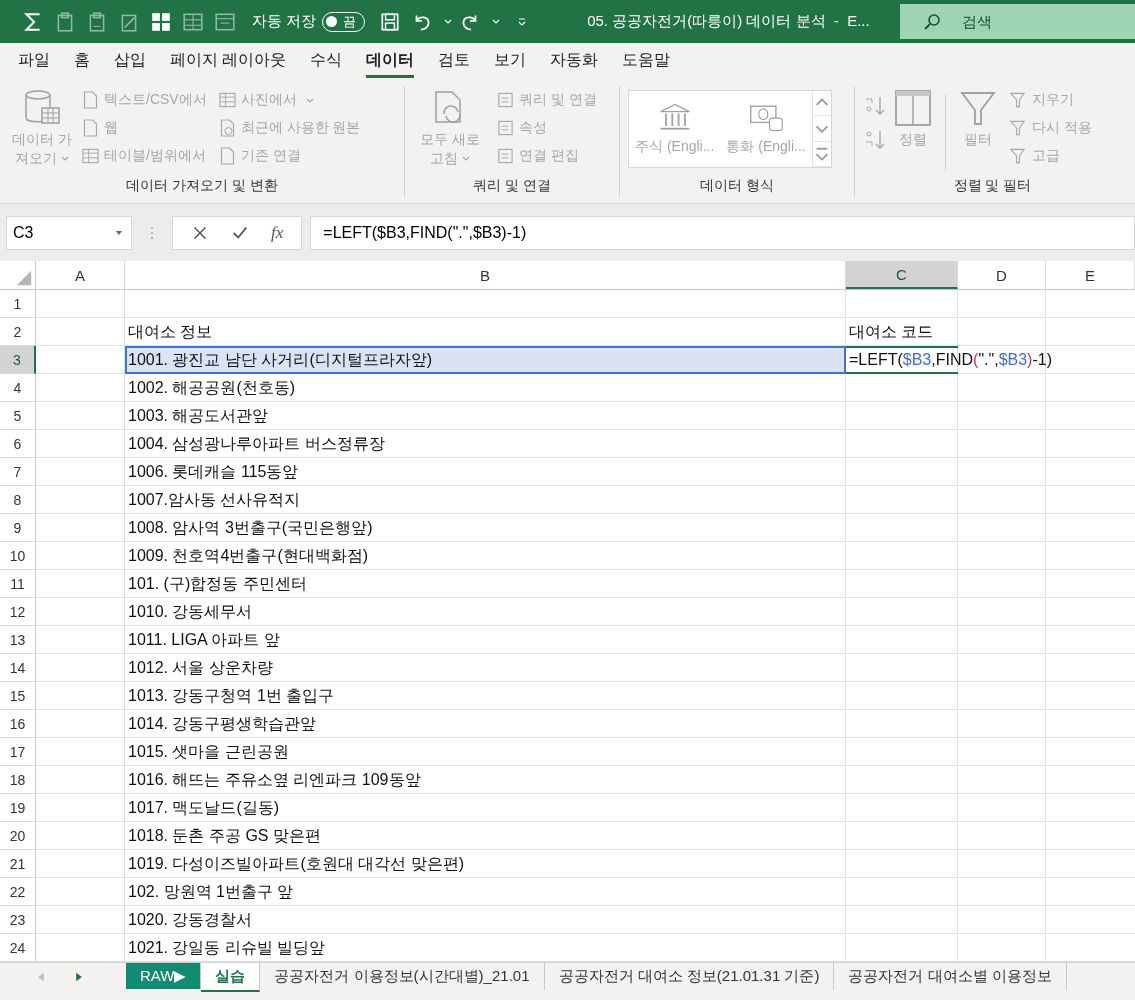  I want to click on menu-tab: 검토, so click(454, 61).